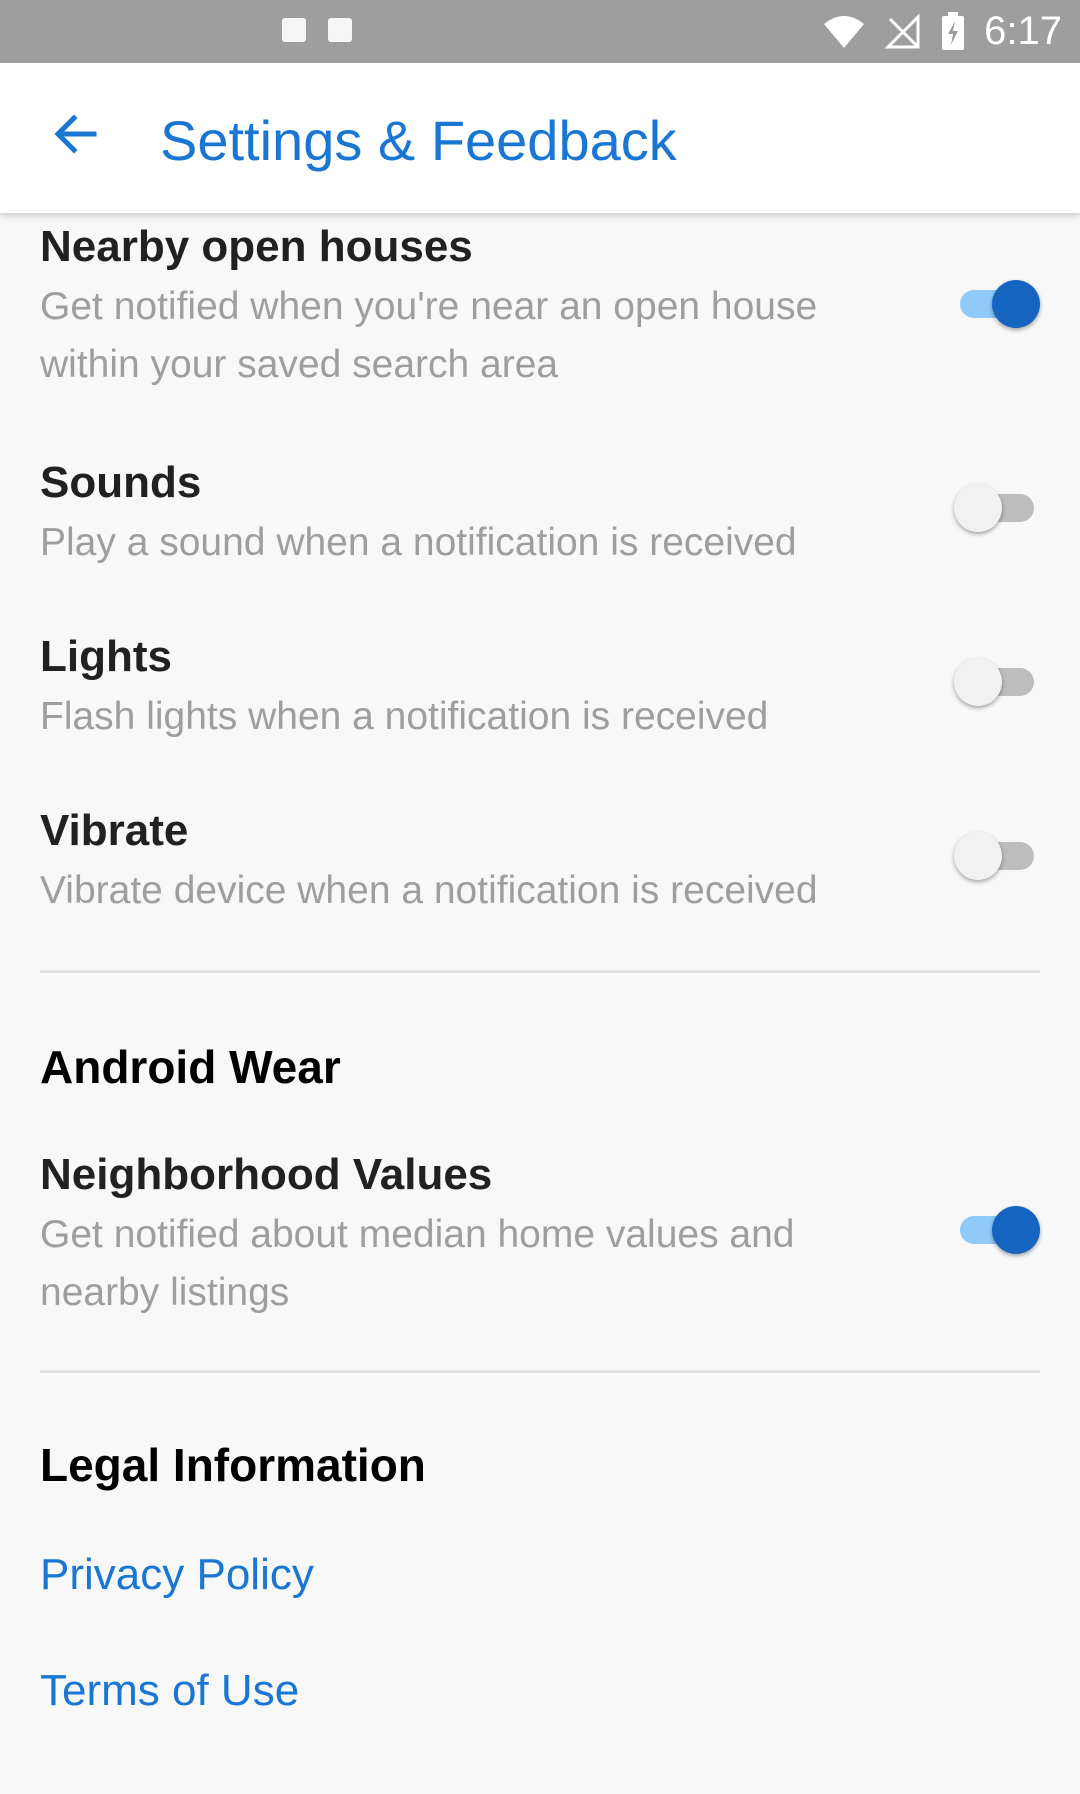 This screenshot has width=1080, height=1794. Describe the element at coordinates (997, 508) in the screenshot. I see `sounds-switch` at that location.